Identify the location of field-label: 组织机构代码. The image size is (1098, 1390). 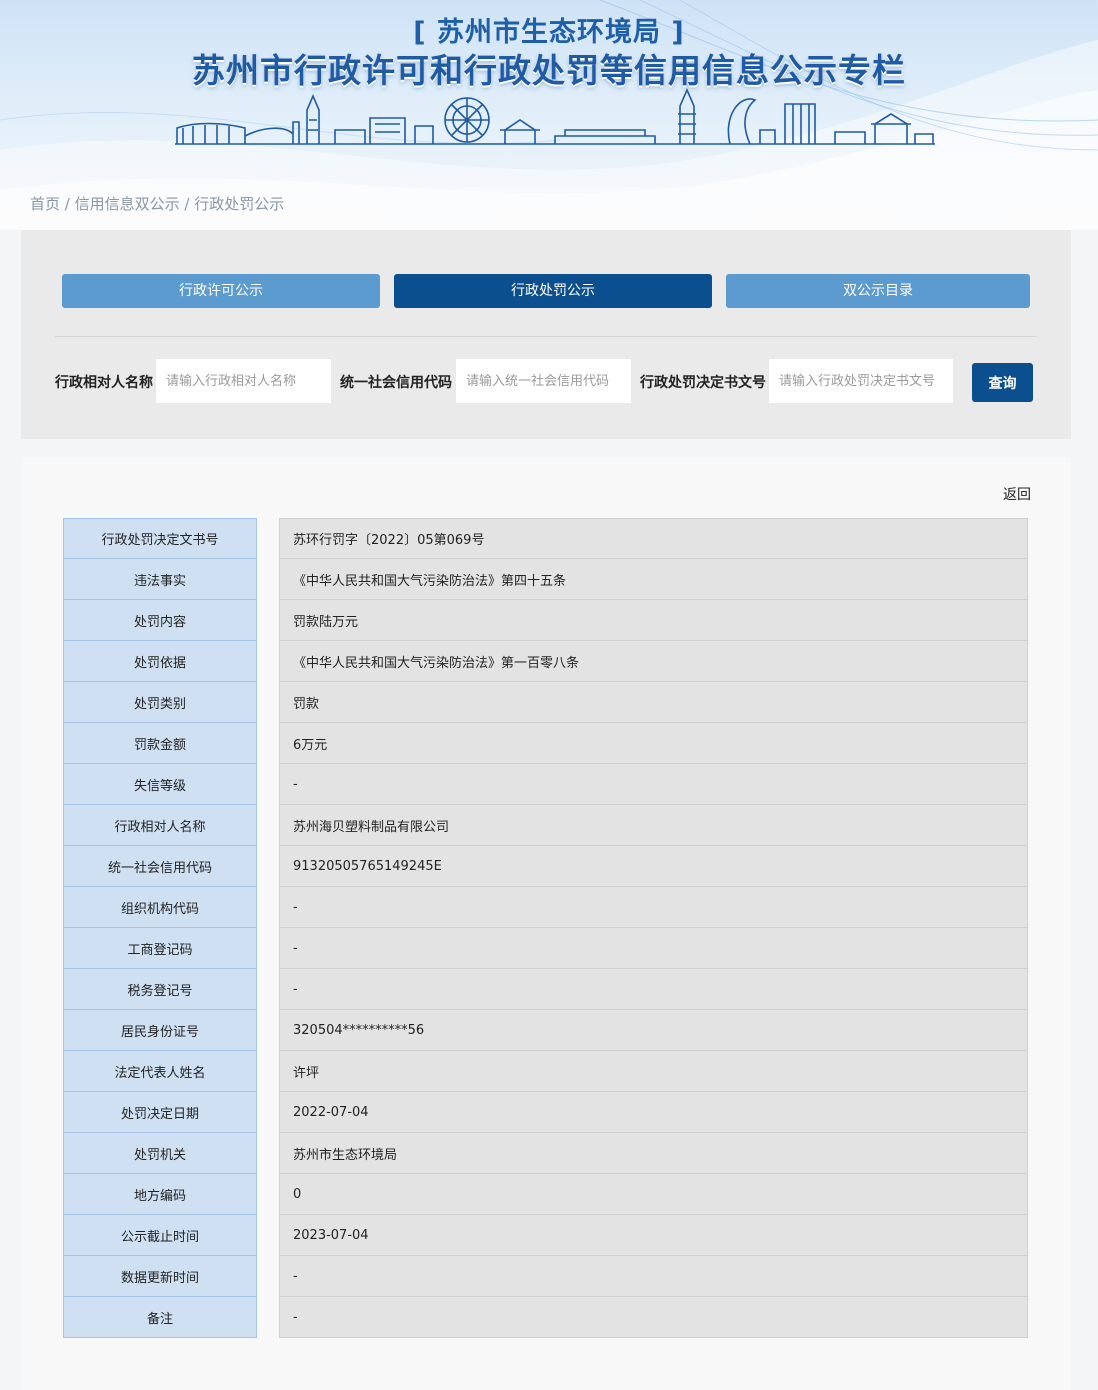
(160, 907).